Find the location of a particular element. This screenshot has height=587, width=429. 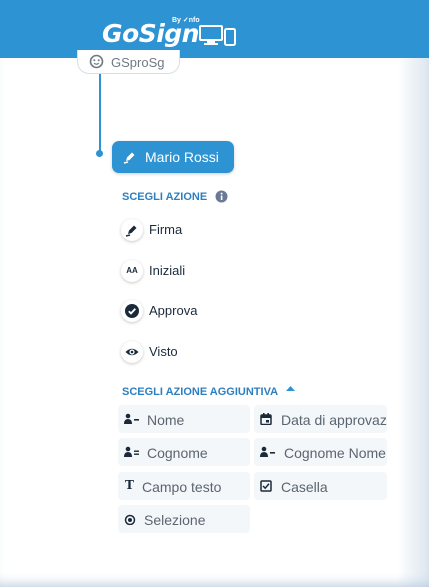

info-icon is located at coordinates (221, 196).